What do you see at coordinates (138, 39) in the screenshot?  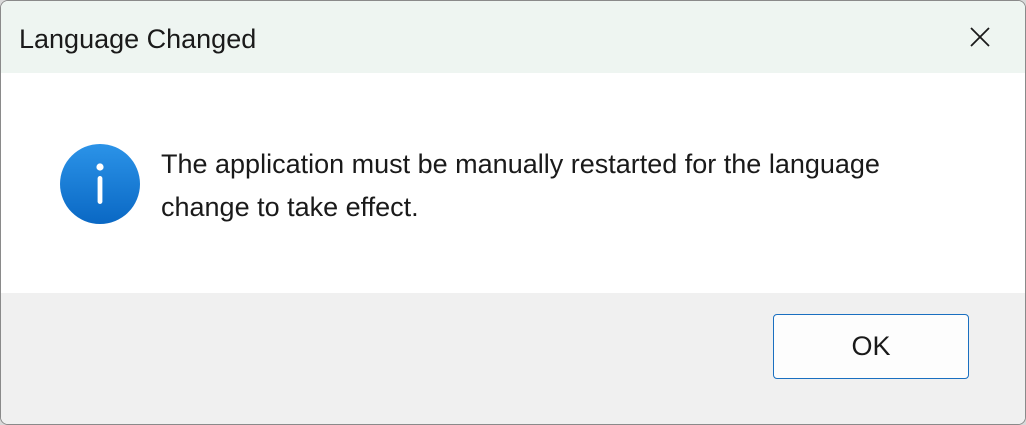 I see `dialog-title: Language Changed` at bounding box center [138, 39].